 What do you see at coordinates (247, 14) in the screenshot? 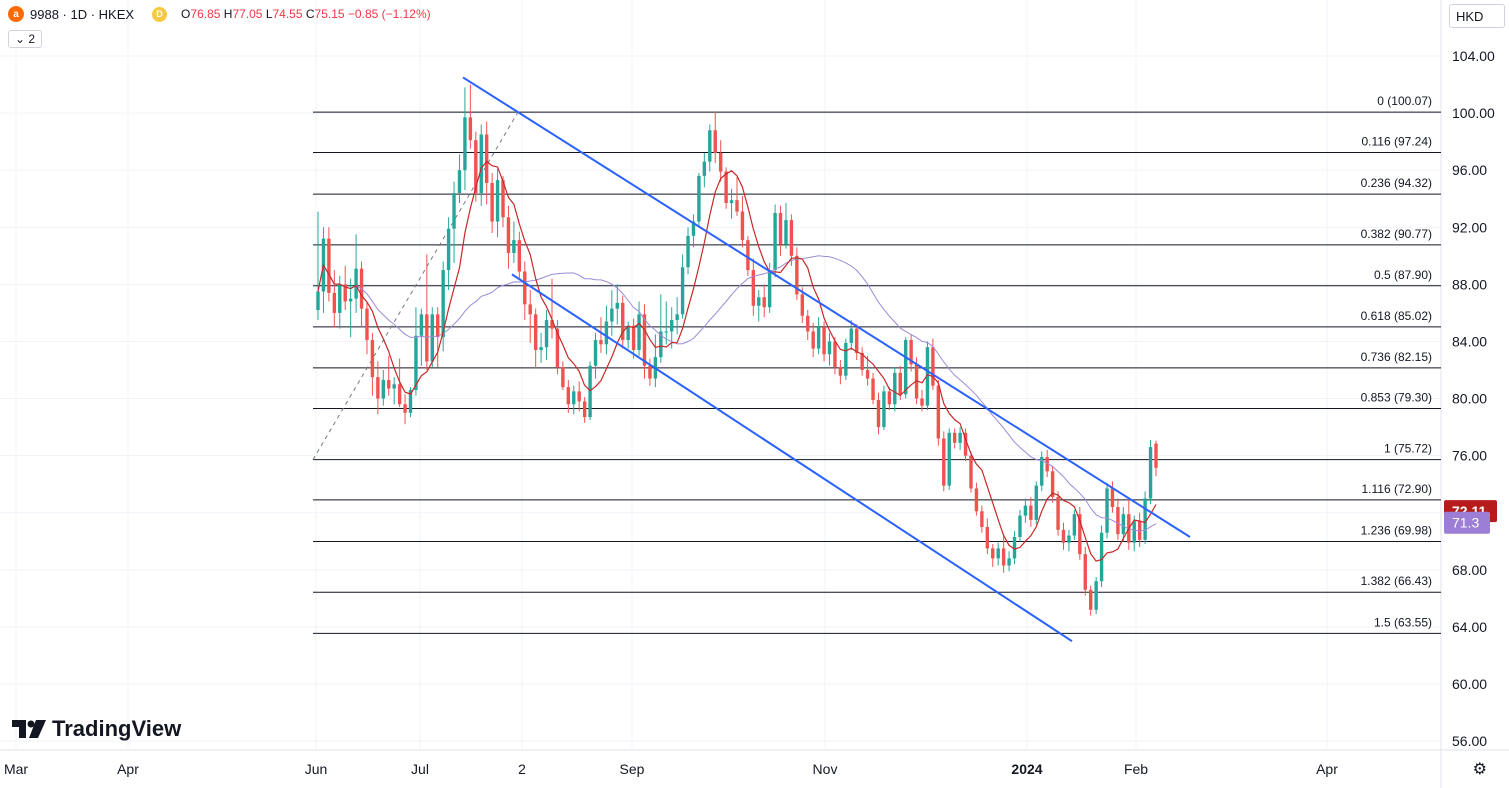
I see `high-value: 77.05` at bounding box center [247, 14].